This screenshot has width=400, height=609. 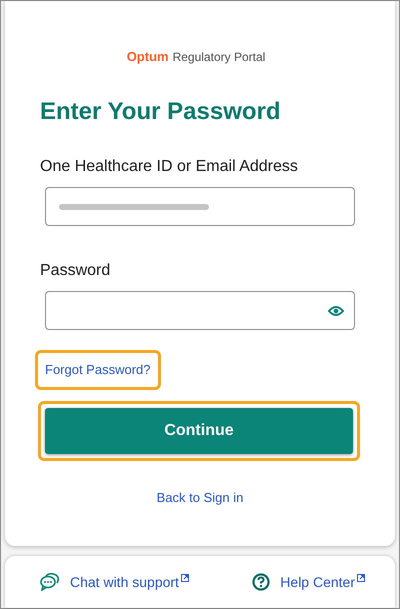 What do you see at coordinates (261, 582) in the screenshot?
I see `help-icon` at bounding box center [261, 582].